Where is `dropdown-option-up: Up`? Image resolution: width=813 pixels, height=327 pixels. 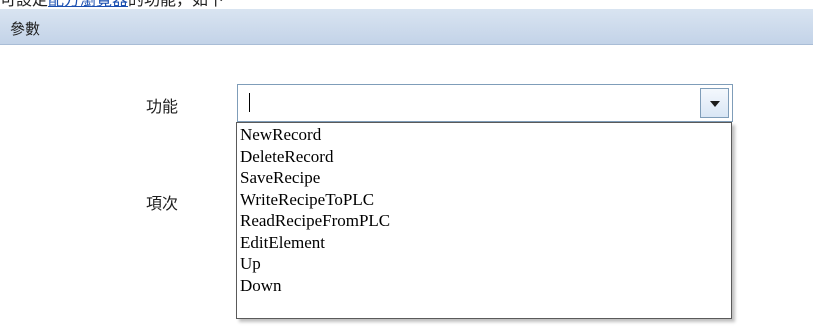
dropdown-option-up: Up is located at coordinates (484, 264).